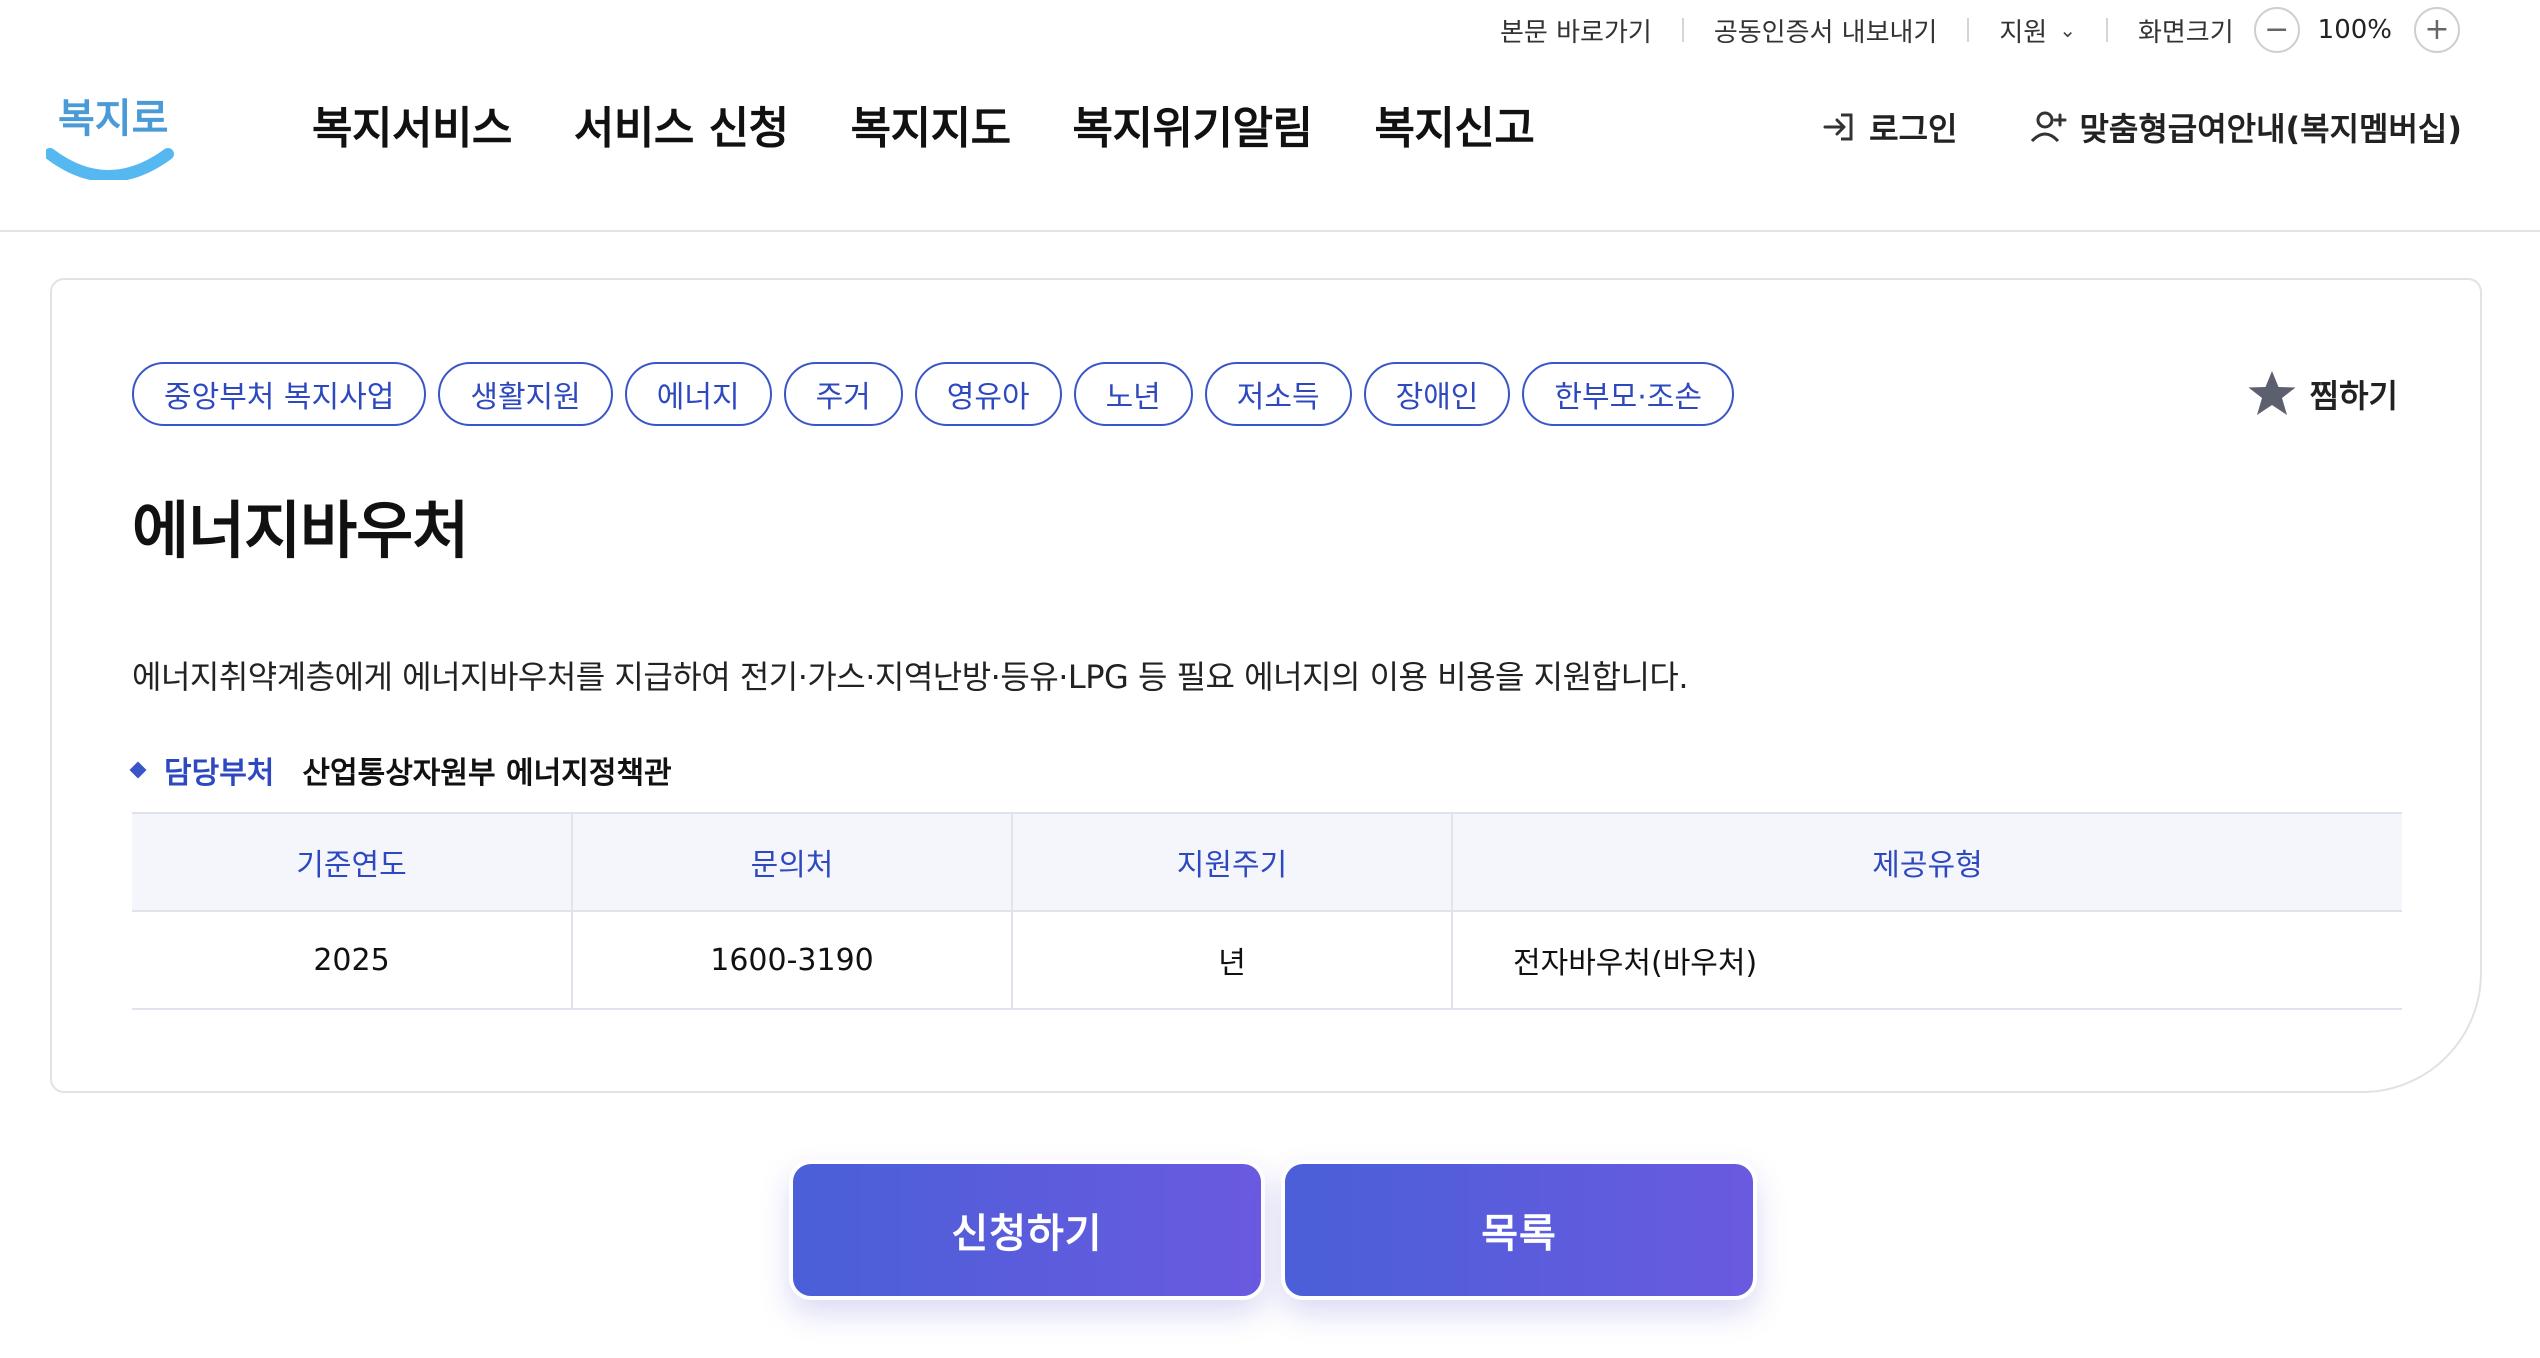 The height and width of the screenshot is (1358, 2540). What do you see at coordinates (2272, 393) in the screenshot?
I see `star-icon` at bounding box center [2272, 393].